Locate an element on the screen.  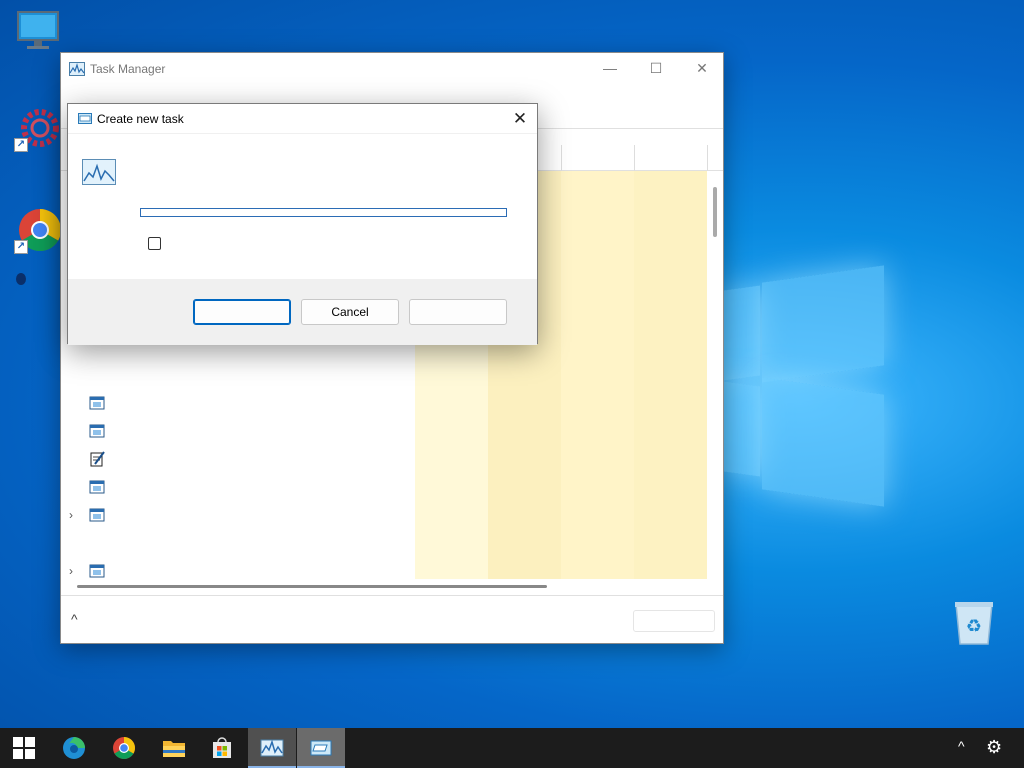
file-explorer-icon is located at coordinates (174, 748).